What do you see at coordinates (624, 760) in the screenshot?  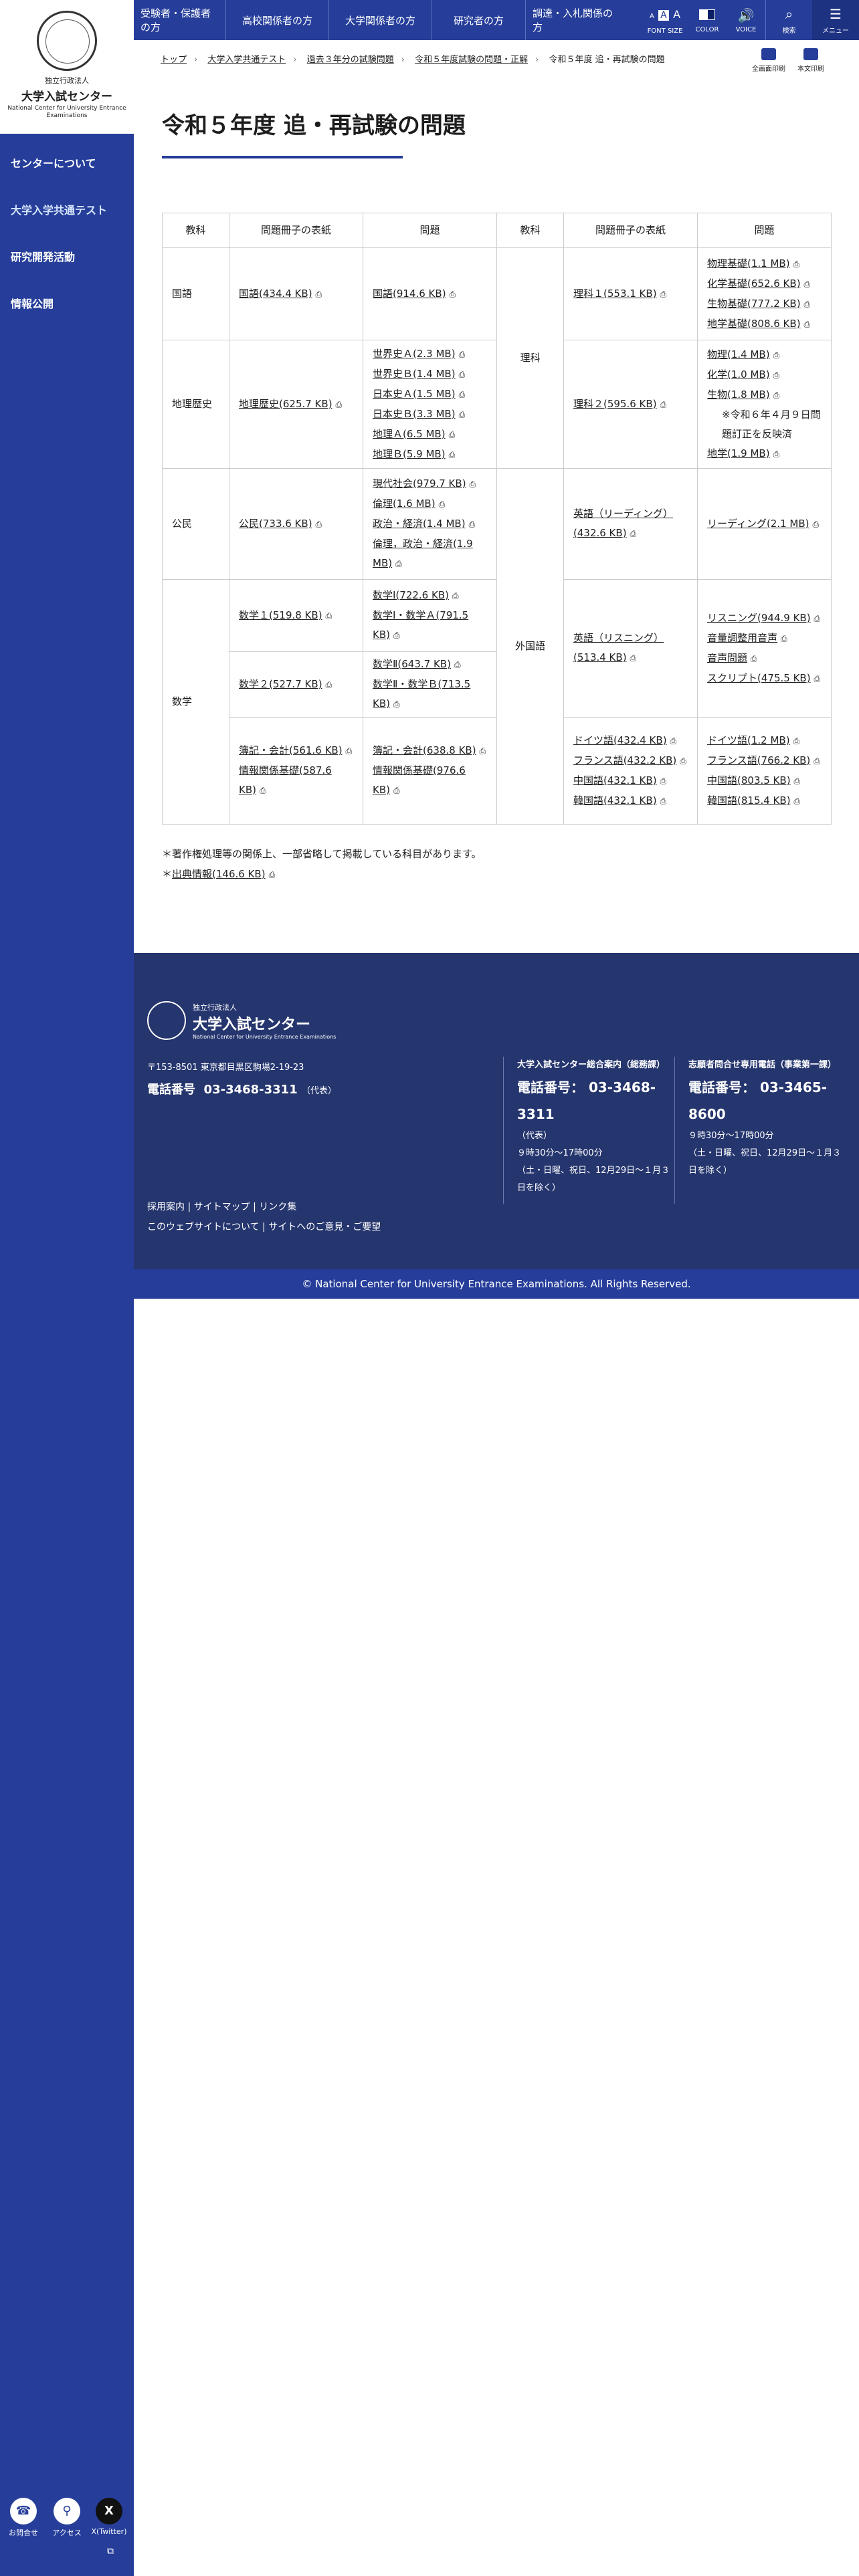 I see `pdf-link: フランス語(432.2 KB)` at bounding box center [624, 760].